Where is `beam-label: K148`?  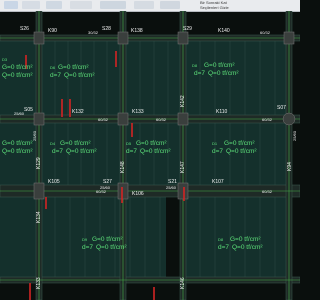 beam-label: K148 is located at coordinates (123, 167).